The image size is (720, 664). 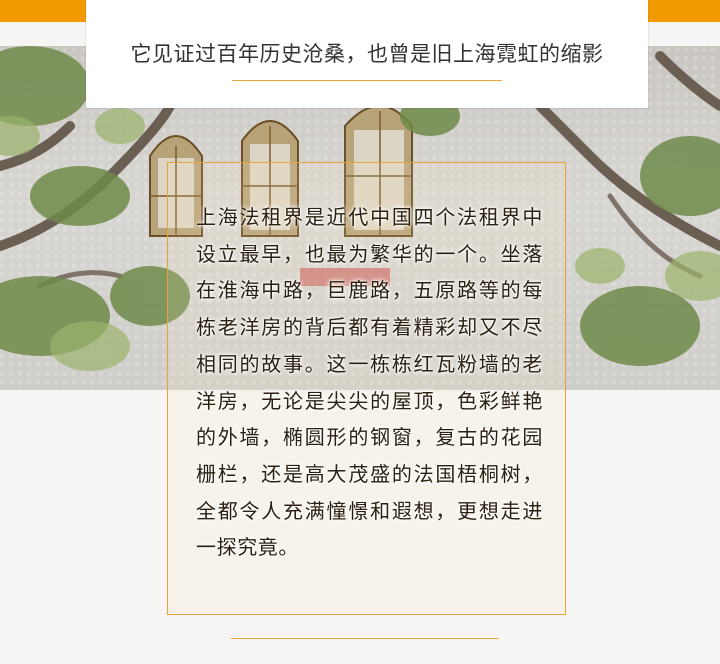 What do you see at coordinates (684, 11) in the screenshot?
I see `orange-band-right` at bounding box center [684, 11].